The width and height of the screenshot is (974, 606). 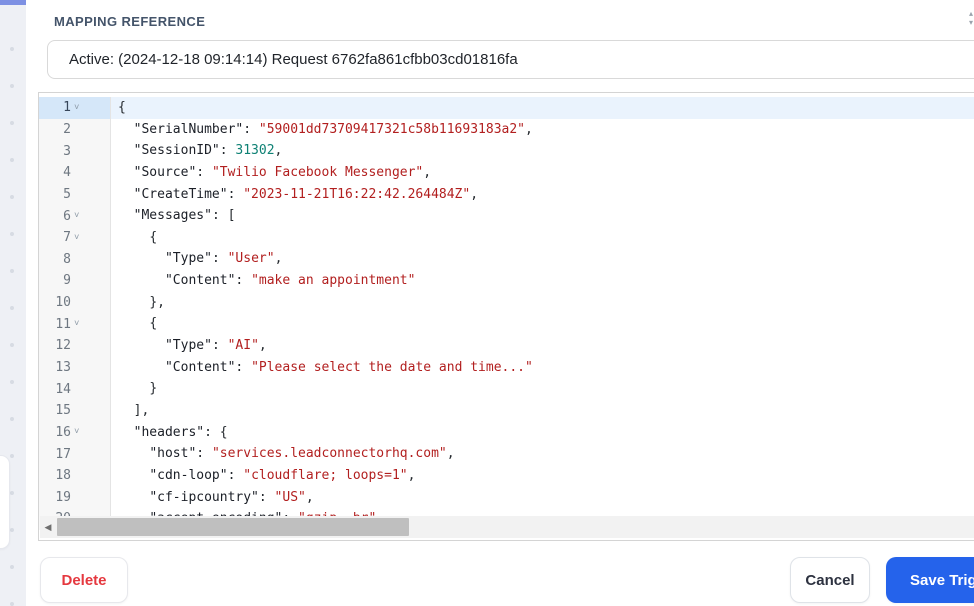 What do you see at coordinates (233, 527) in the screenshot?
I see `scrollbar-thumb` at bounding box center [233, 527].